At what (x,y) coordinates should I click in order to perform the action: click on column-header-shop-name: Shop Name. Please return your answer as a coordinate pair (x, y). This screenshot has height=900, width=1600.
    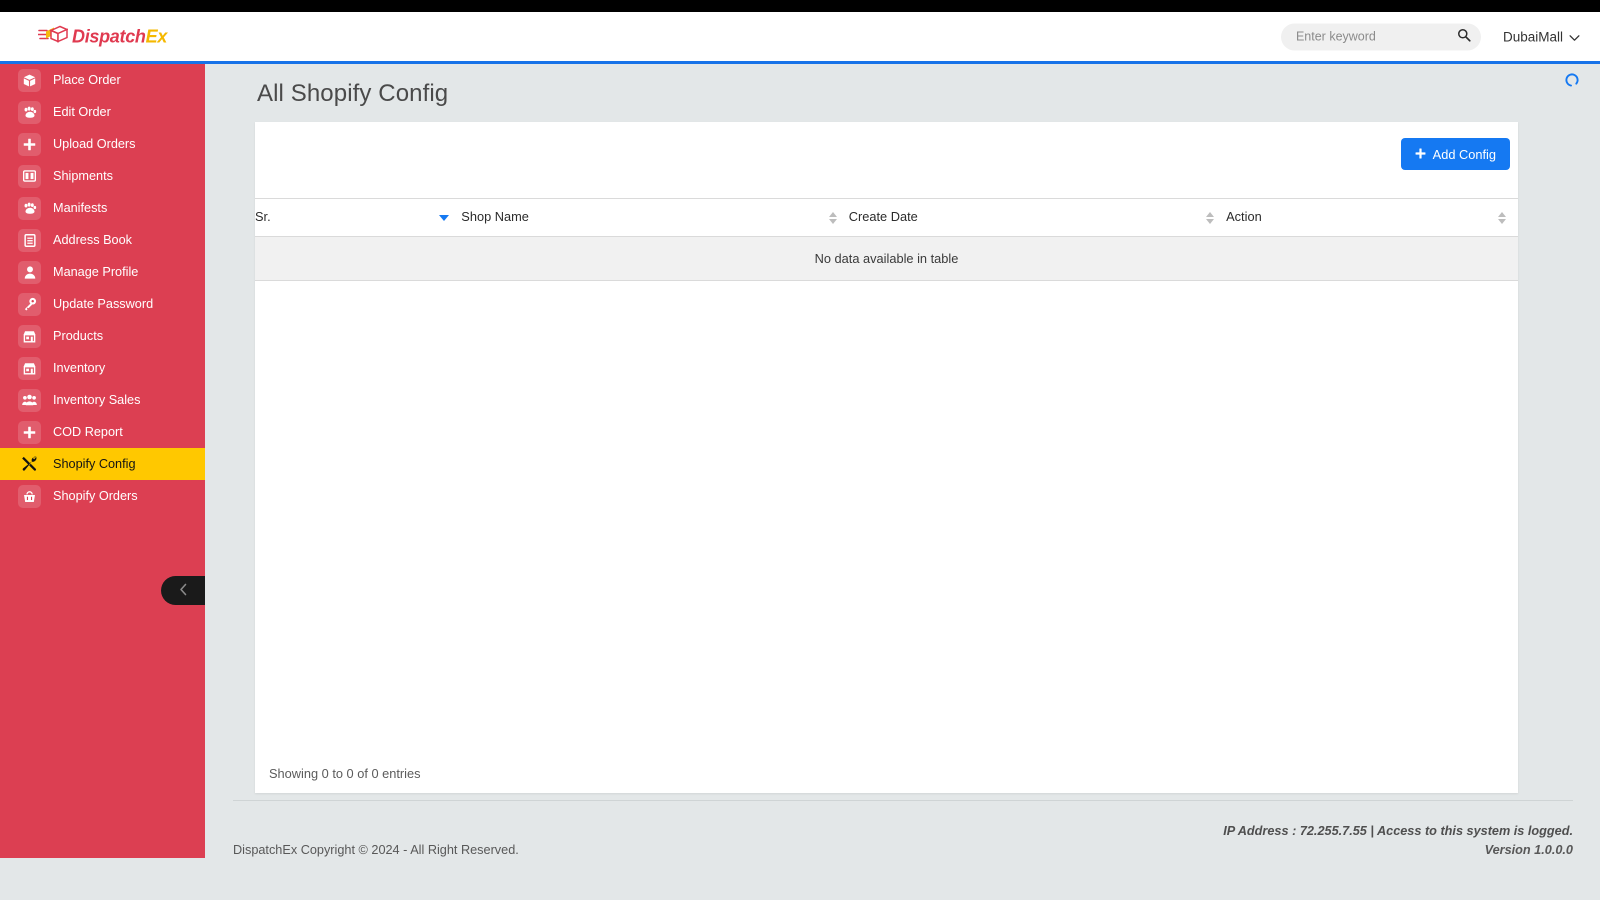
    Looking at the image, I should click on (655, 217).